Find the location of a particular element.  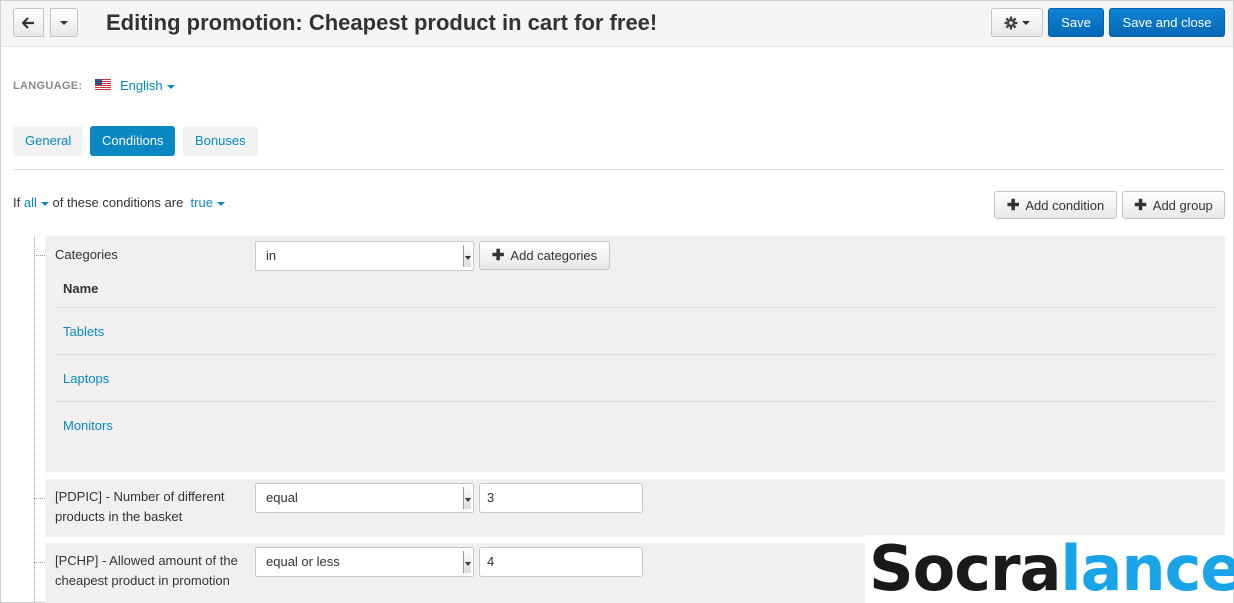

language-label: LANGUAGE: is located at coordinates (48, 86).